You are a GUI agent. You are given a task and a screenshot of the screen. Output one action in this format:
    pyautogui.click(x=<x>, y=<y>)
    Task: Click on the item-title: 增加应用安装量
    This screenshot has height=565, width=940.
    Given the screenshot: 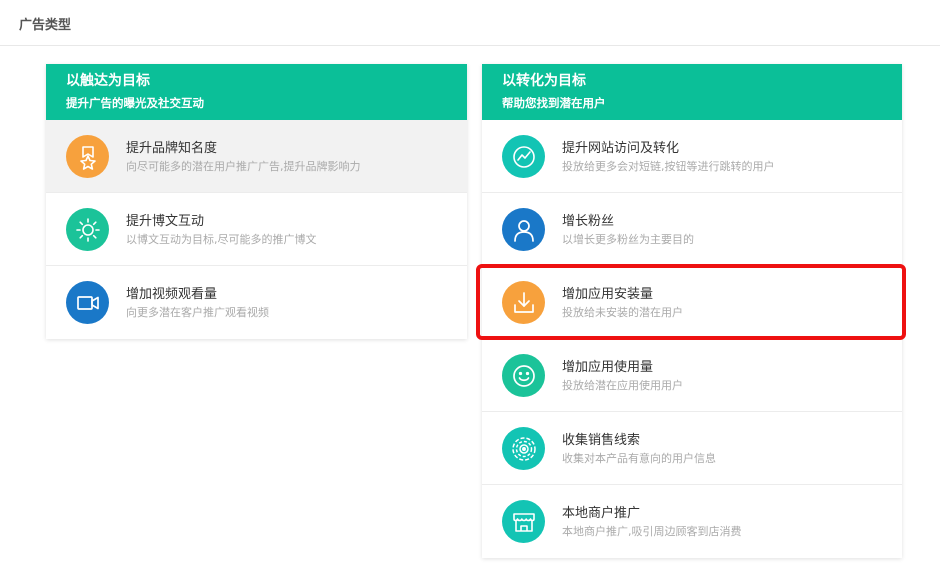 What is the action you would take?
    pyautogui.click(x=608, y=294)
    